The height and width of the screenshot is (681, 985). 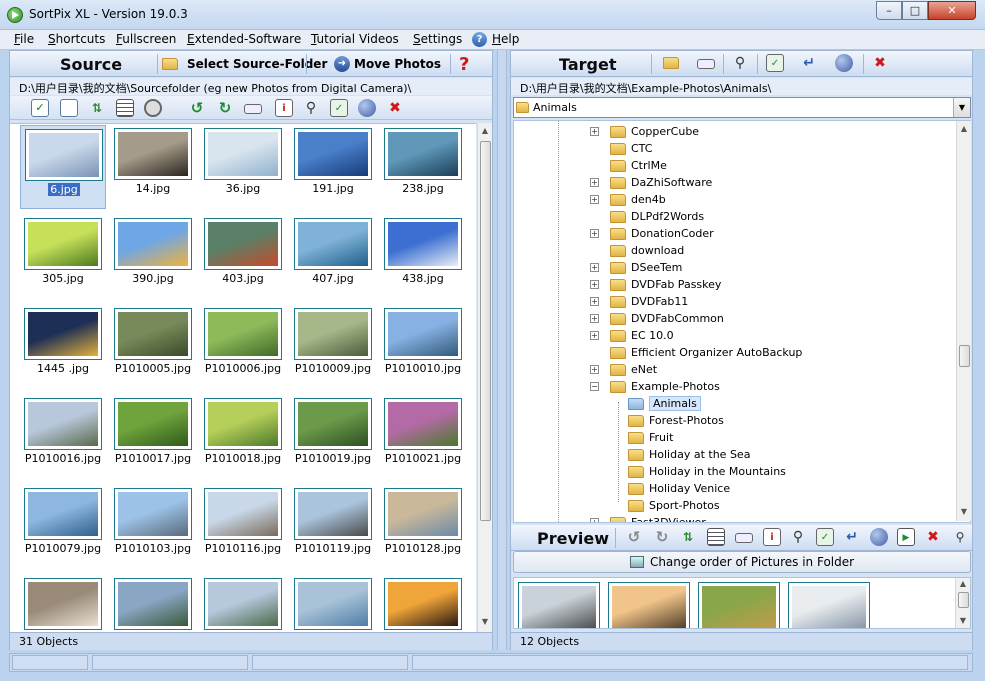 What do you see at coordinates (623, 369) in the screenshot?
I see `tree-item: + eNet` at bounding box center [623, 369].